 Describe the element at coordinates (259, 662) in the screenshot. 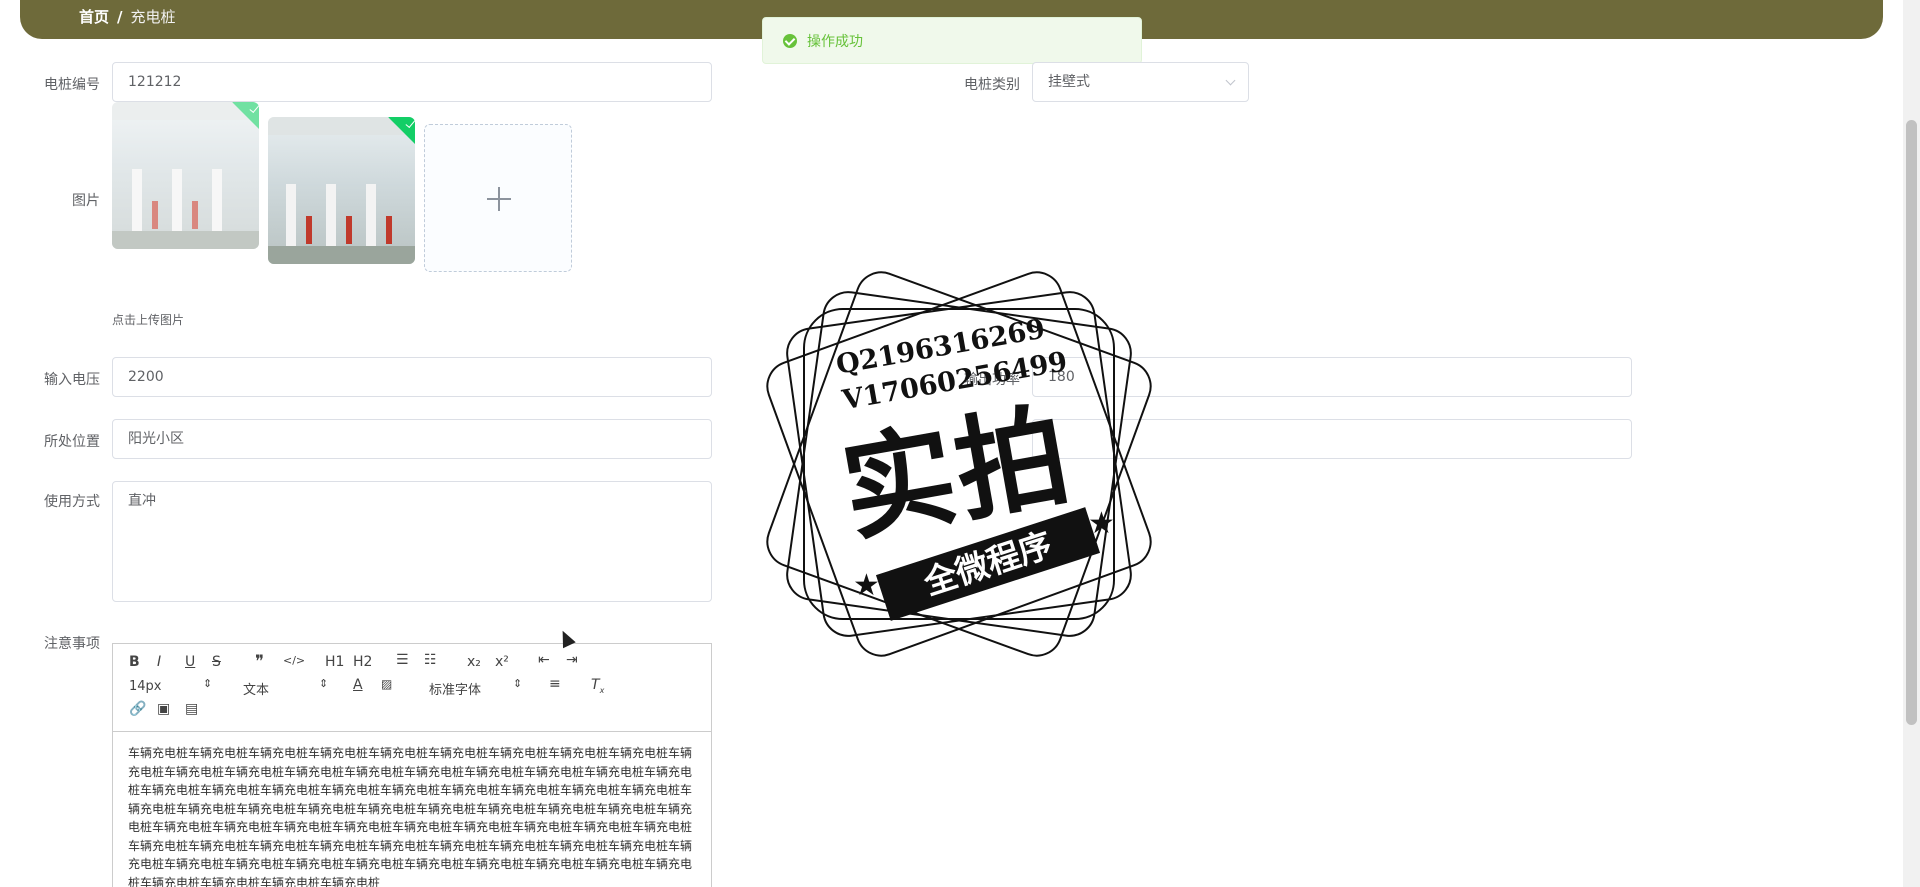

I see `quote-button: ❞` at that location.